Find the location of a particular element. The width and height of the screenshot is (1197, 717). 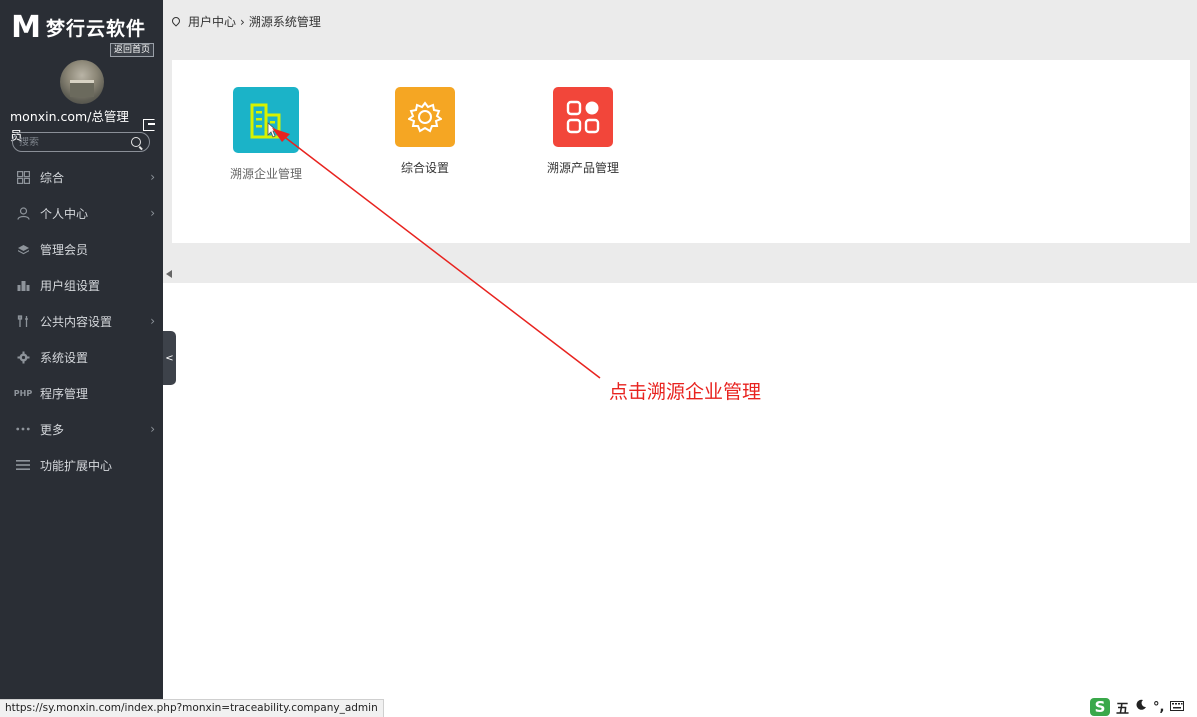

keyboard-icon is located at coordinates (1177, 707).